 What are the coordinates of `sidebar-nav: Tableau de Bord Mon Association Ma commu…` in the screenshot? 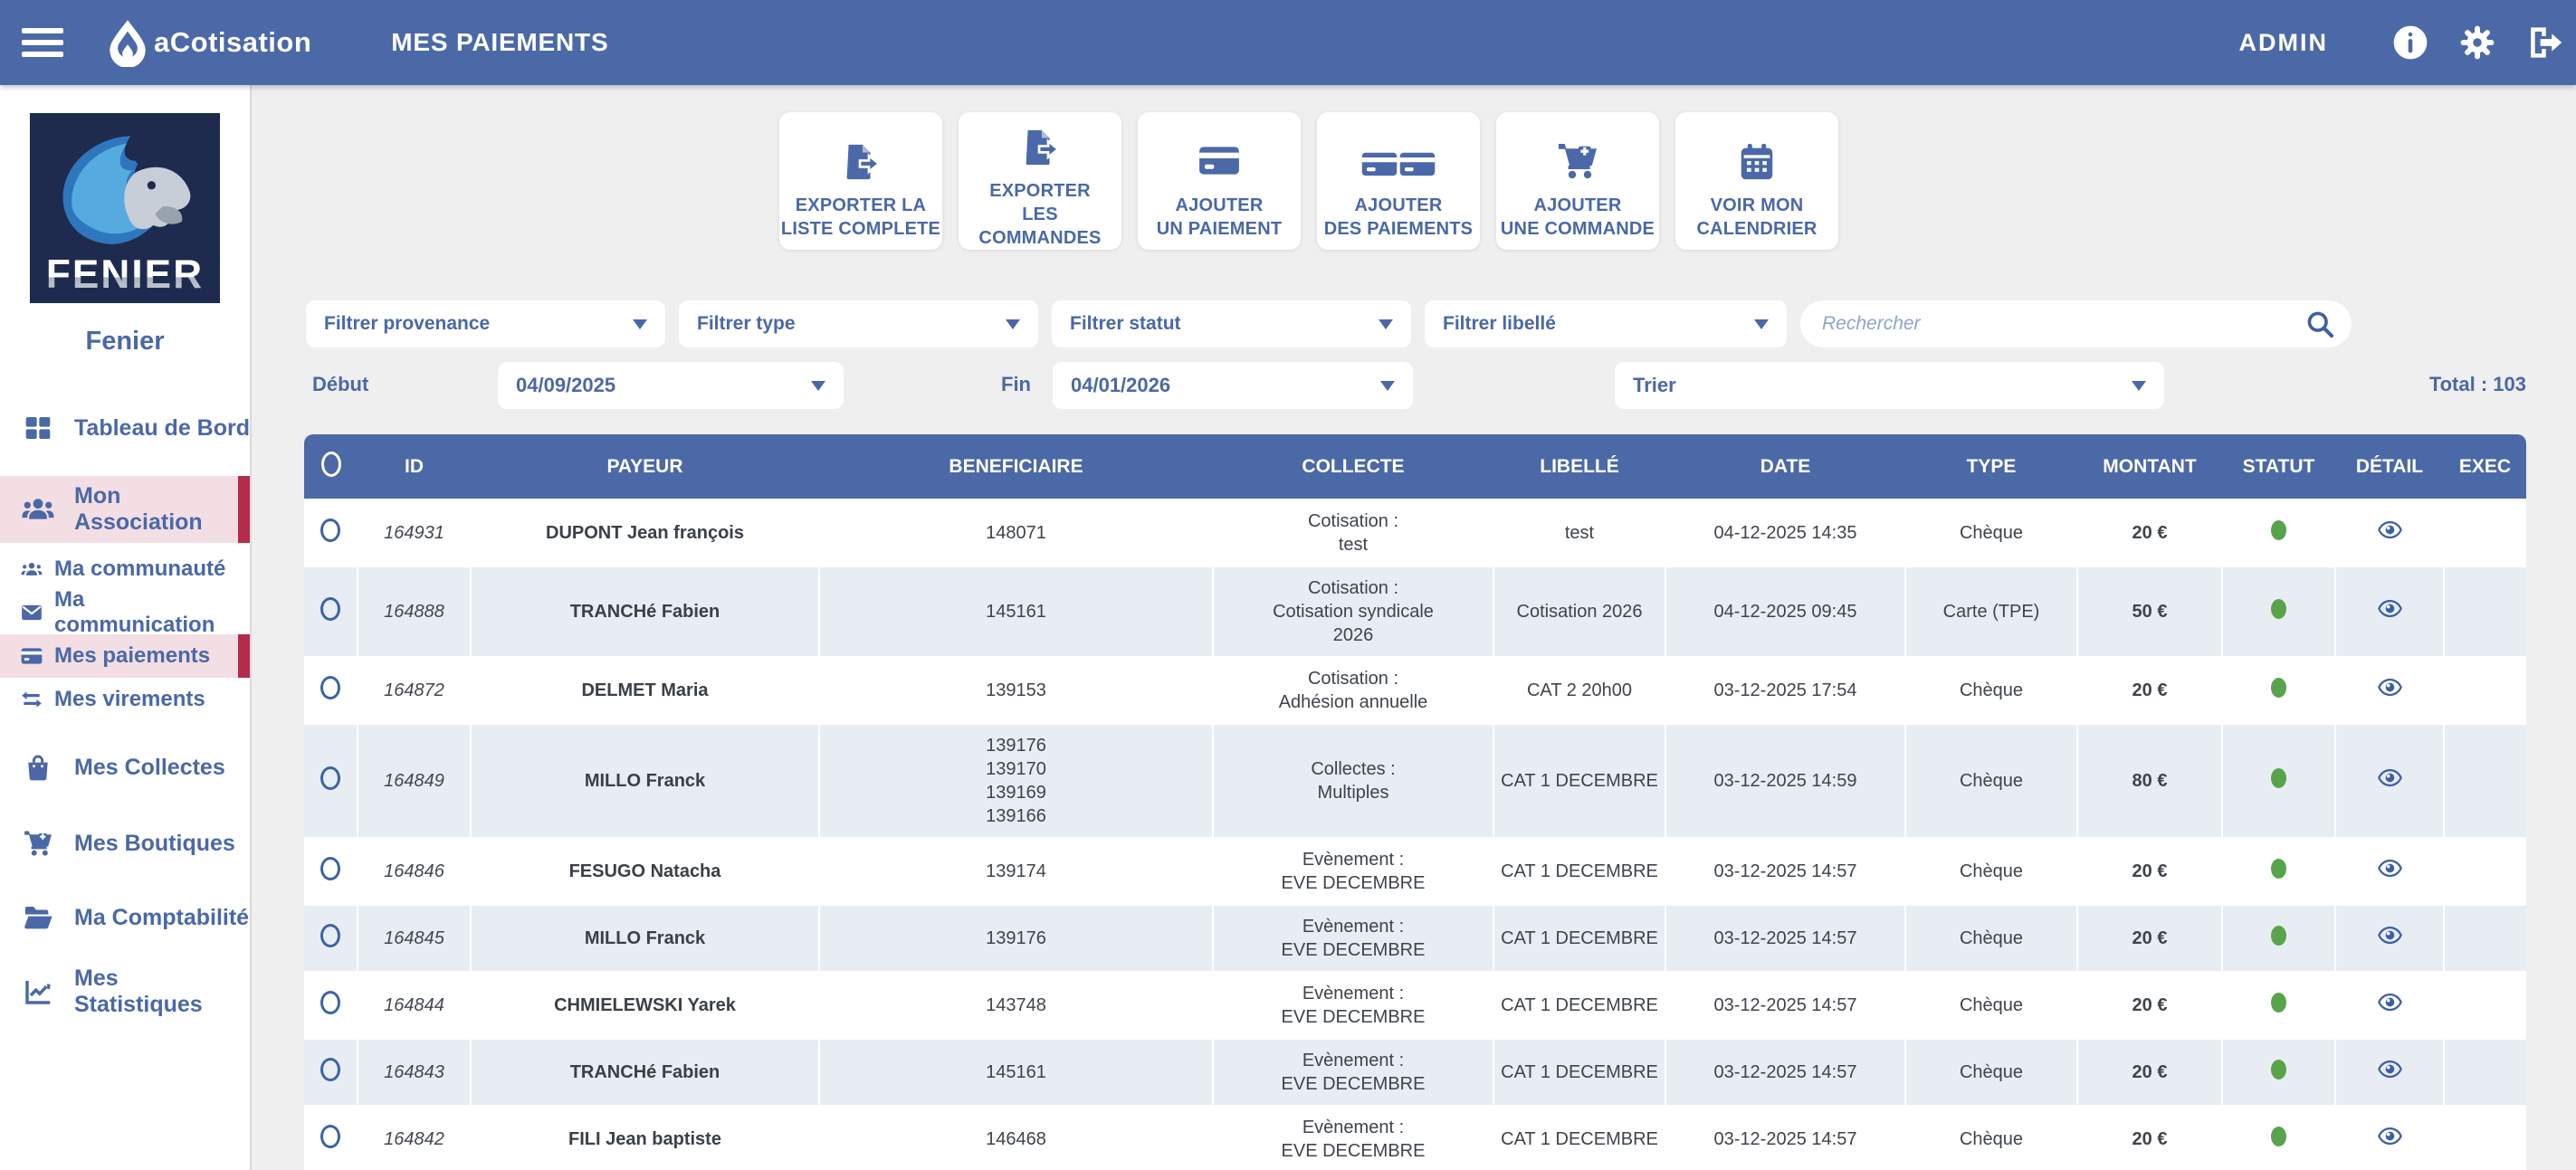 It's located at (125, 710).